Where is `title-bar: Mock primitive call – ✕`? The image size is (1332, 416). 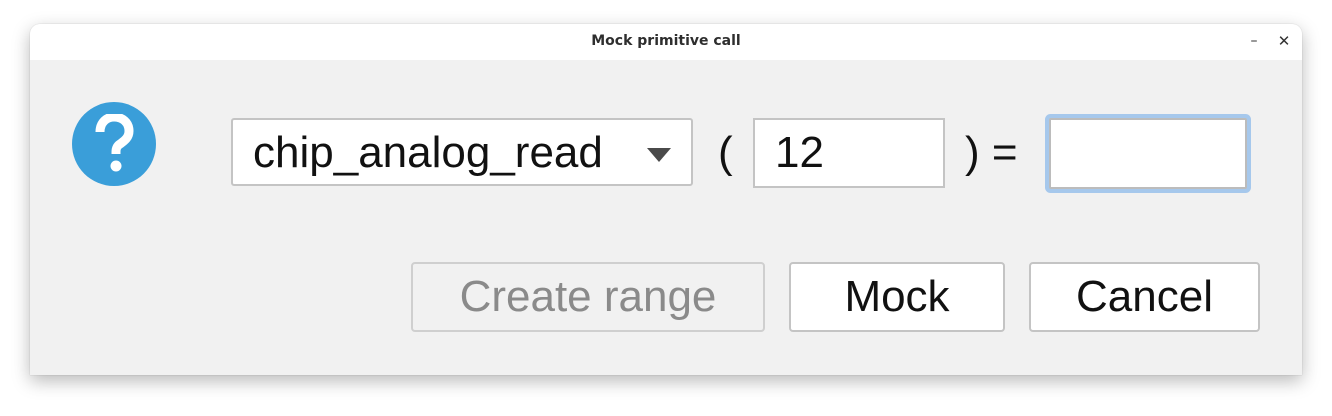 title-bar: Mock primitive call – ✕ is located at coordinates (666, 42).